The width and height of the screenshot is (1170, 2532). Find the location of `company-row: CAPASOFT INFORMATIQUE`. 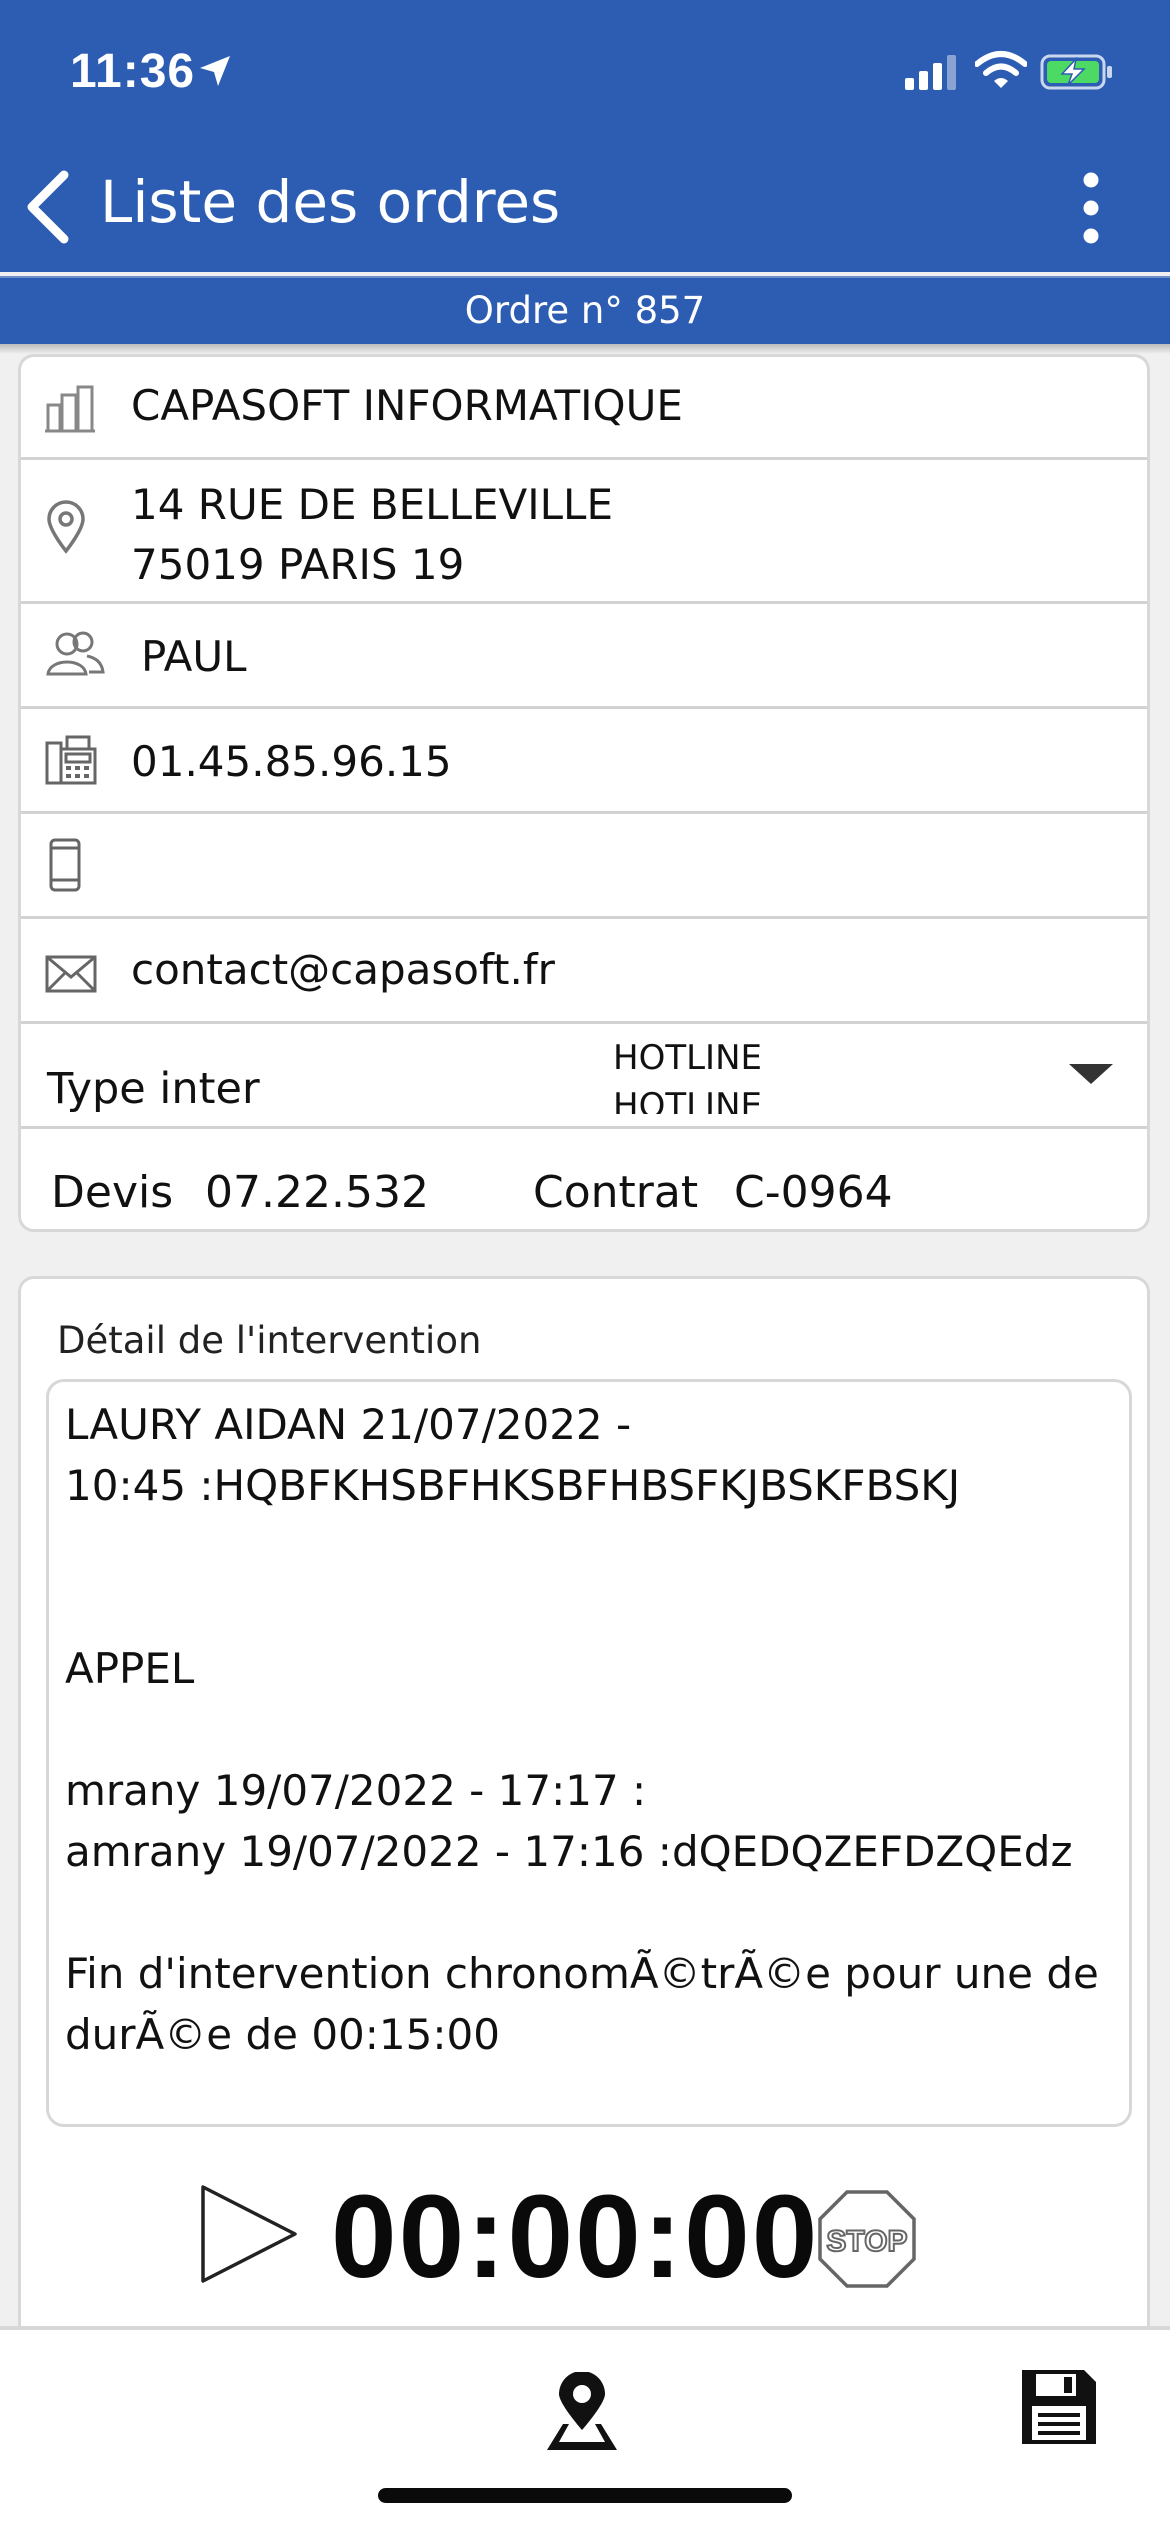

company-row: CAPASOFT INFORMATIQUE is located at coordinates (584, 408).